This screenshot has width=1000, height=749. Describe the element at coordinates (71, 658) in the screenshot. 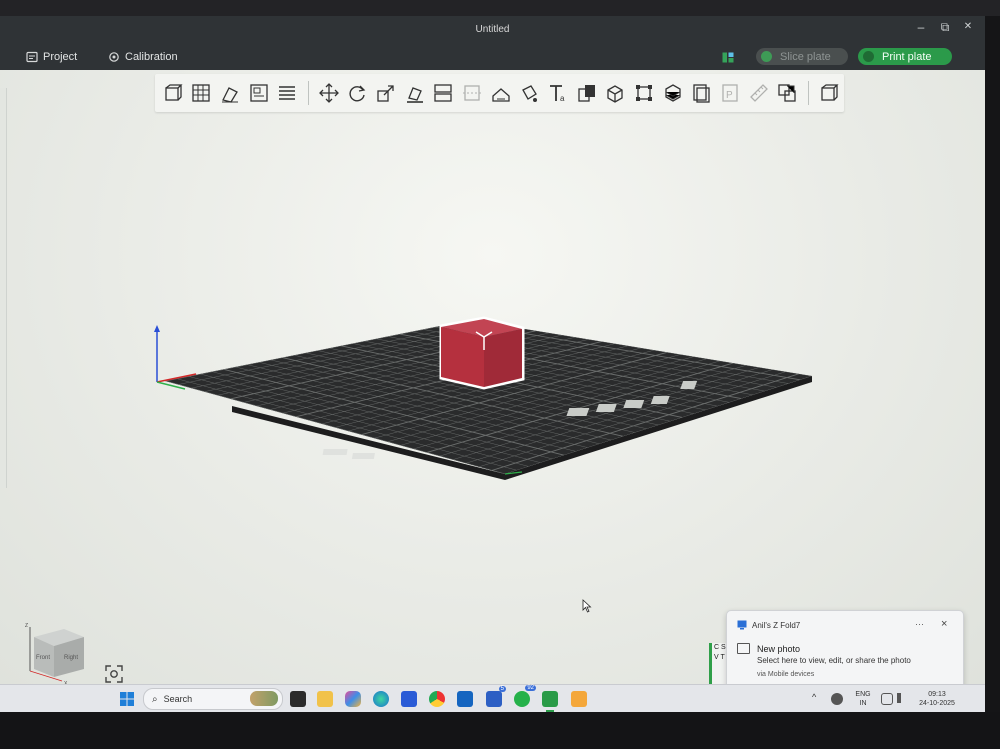

I see `navcube-right-label: Right` at that location.